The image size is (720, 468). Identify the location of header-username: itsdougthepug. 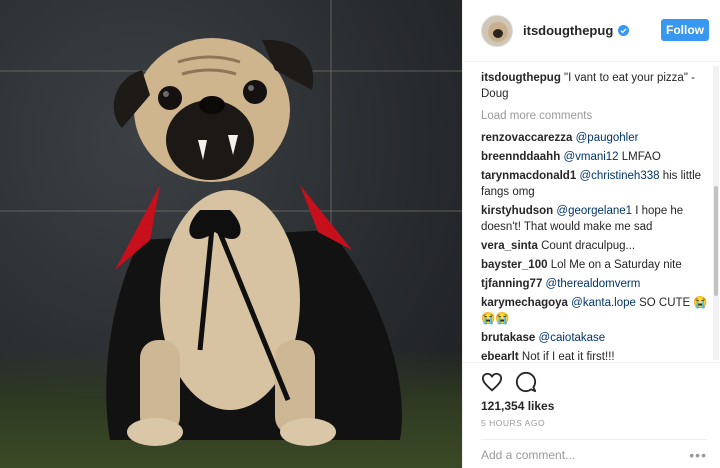
(568, 30).